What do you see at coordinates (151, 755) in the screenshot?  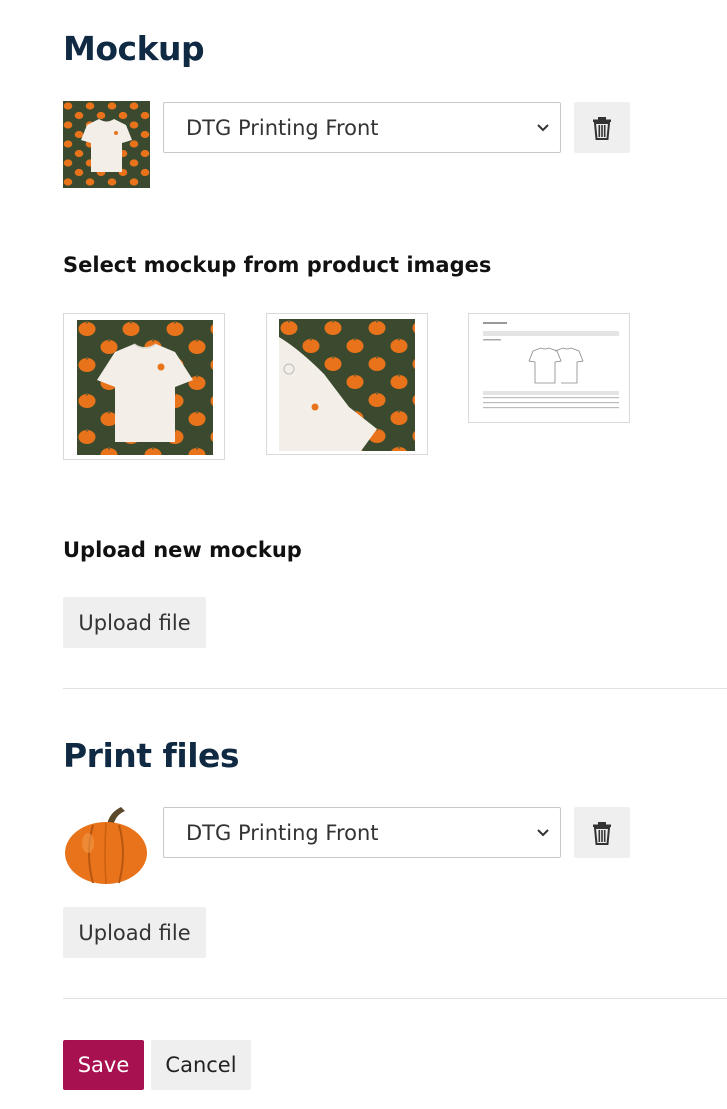 I see `print-files-title: Print files` at bounding box center [151, 755].